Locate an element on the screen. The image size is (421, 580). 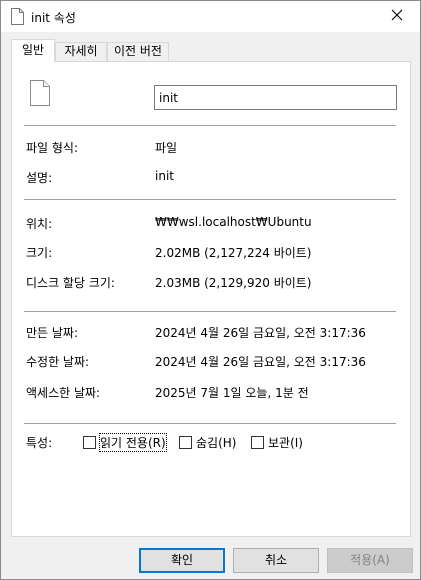
title-bar: init 속성 is located at coordinates (210, 16).